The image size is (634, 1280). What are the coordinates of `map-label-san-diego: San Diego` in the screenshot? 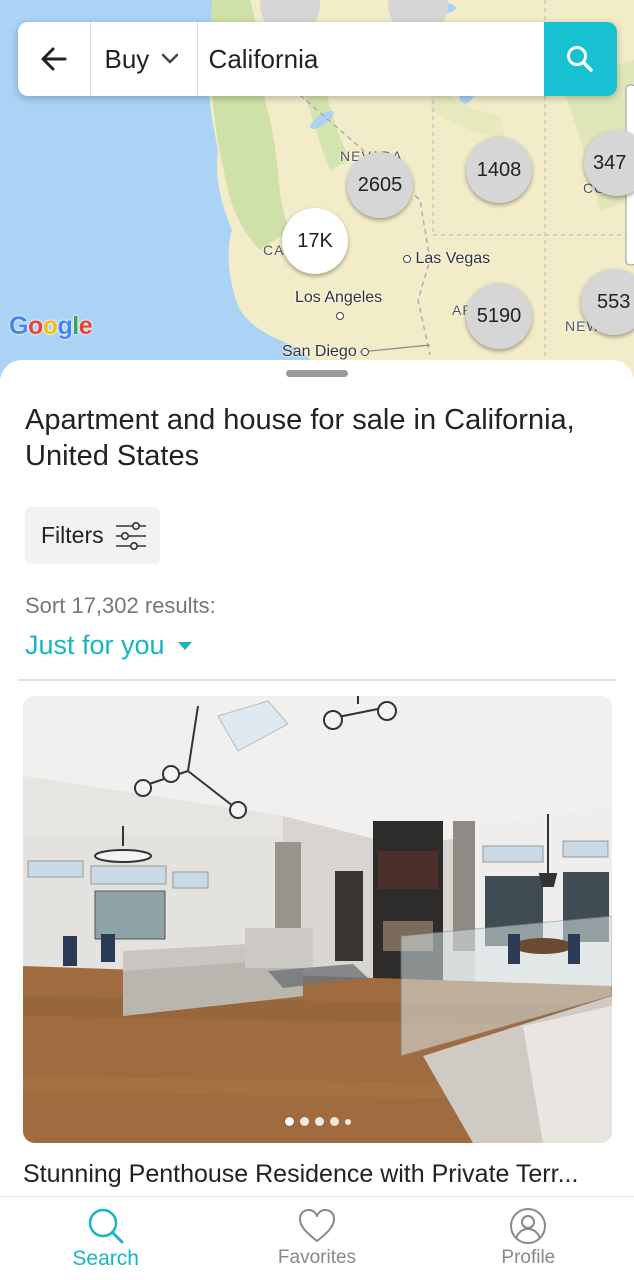 It's located at (326, 352).